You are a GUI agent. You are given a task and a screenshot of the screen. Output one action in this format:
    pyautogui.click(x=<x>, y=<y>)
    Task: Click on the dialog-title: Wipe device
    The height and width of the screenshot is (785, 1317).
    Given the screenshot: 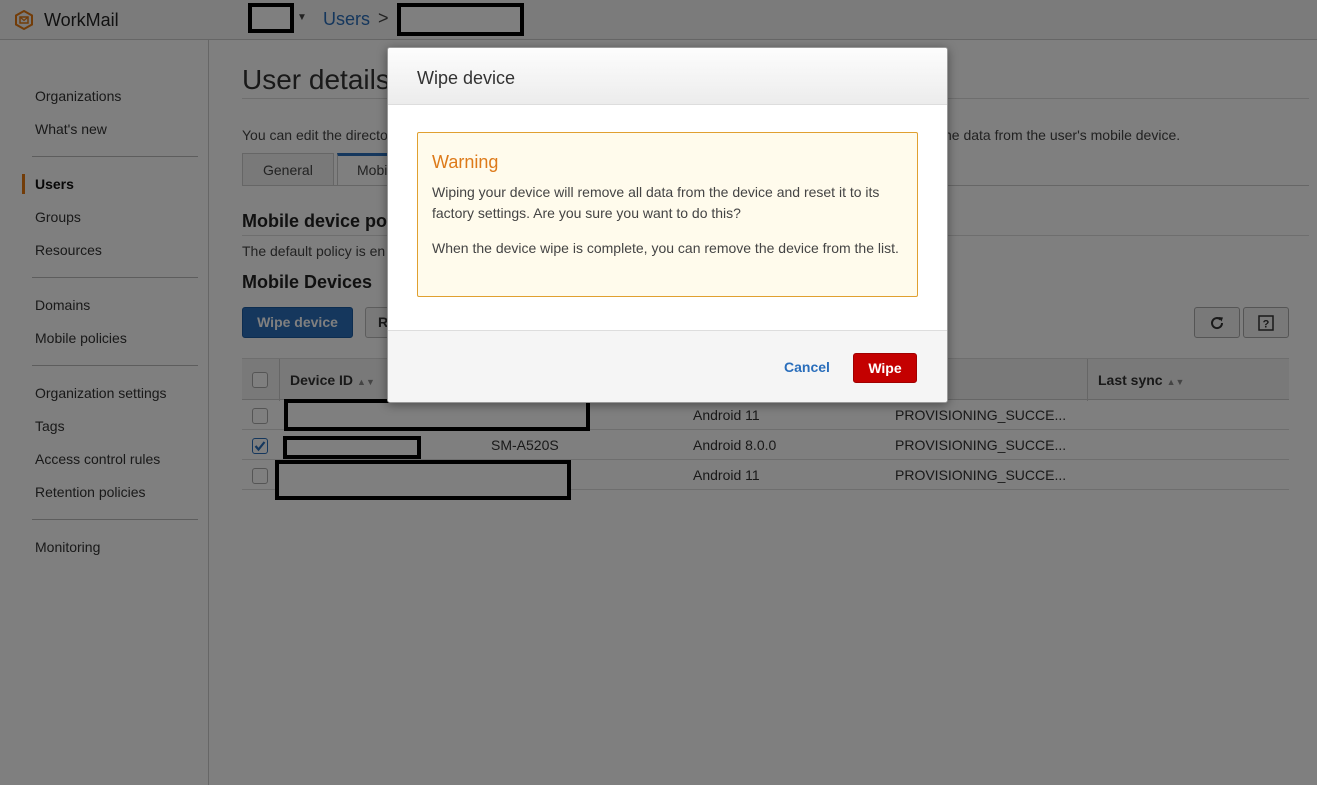 What is the action you would take?
    pyautogui.click(x=466, y=78)
    